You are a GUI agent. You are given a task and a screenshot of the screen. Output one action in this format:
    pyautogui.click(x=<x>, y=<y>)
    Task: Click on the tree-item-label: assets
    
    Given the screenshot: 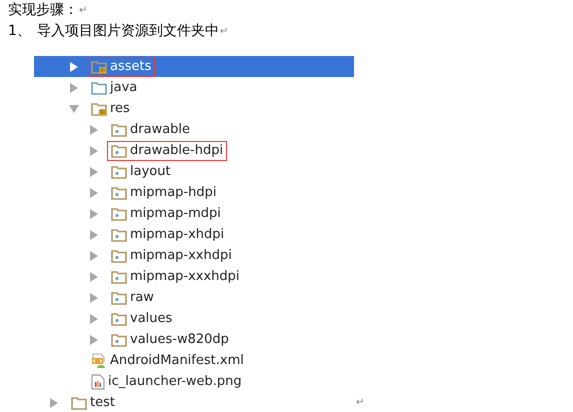 What is the action you would take?
    pyautogui.click(x=131, y=67)
    